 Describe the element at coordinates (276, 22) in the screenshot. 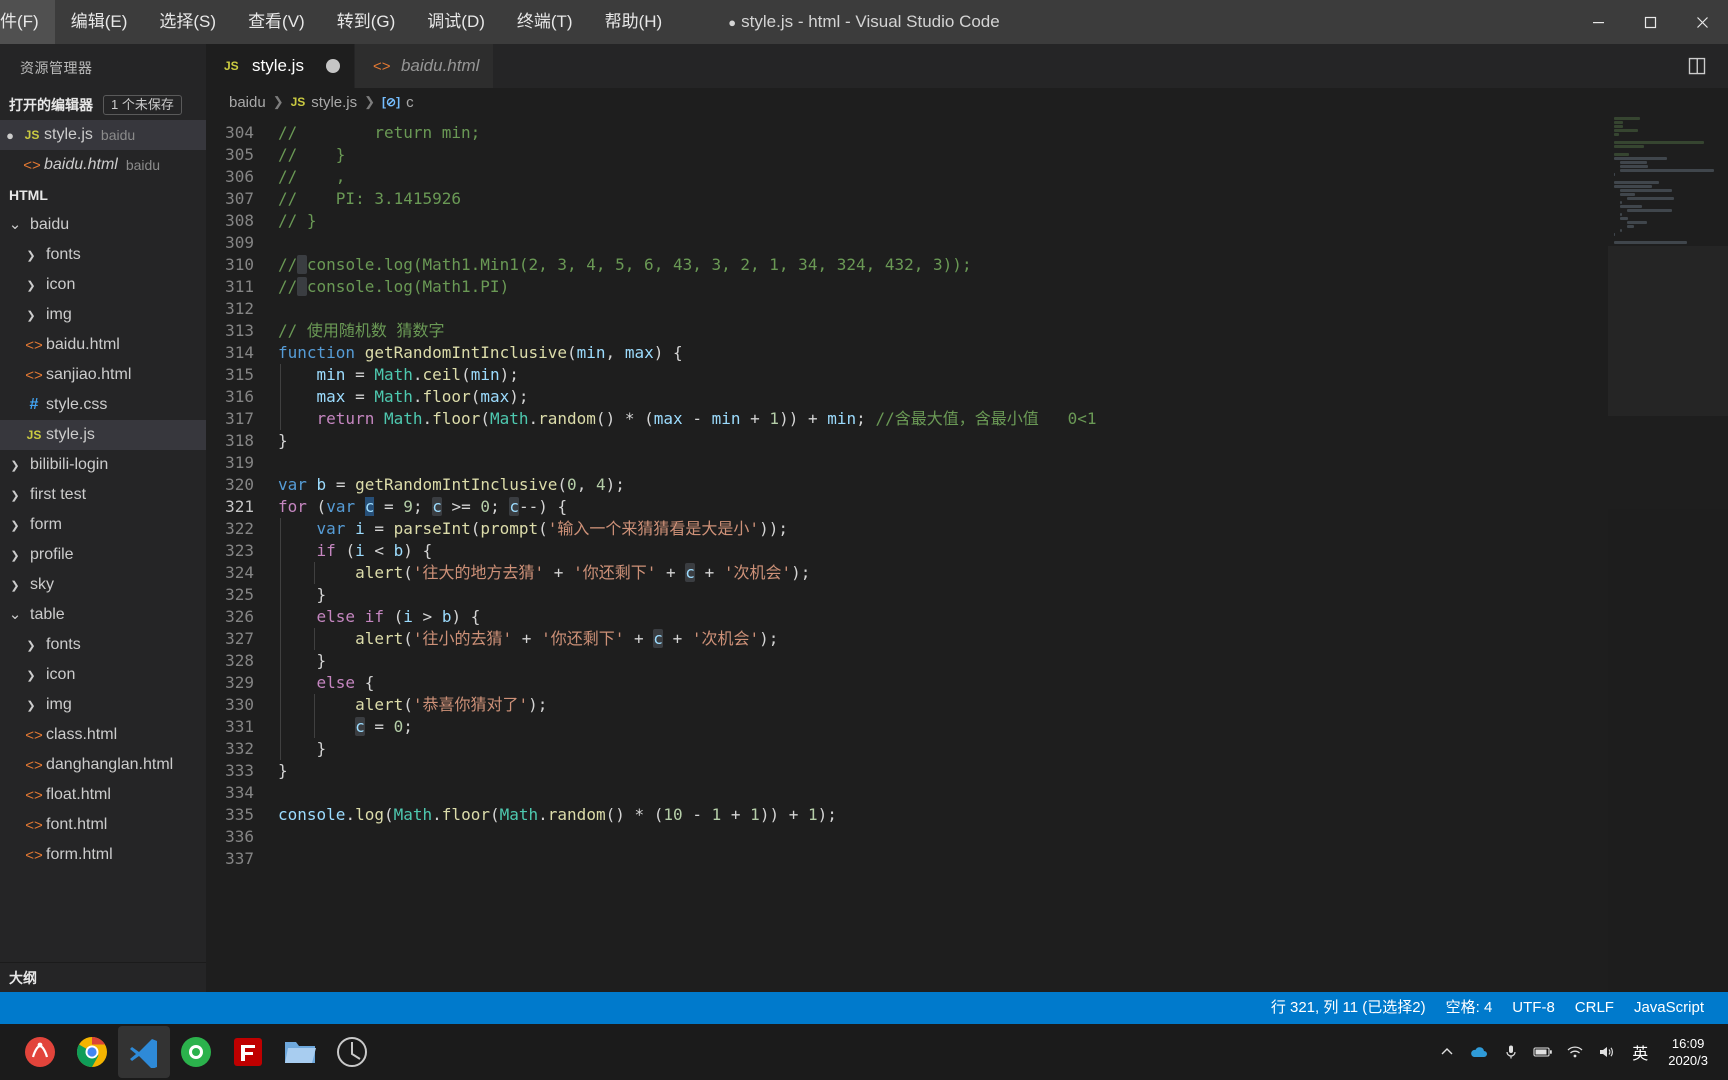

I see `menu-view: 查看(V)` at that location.